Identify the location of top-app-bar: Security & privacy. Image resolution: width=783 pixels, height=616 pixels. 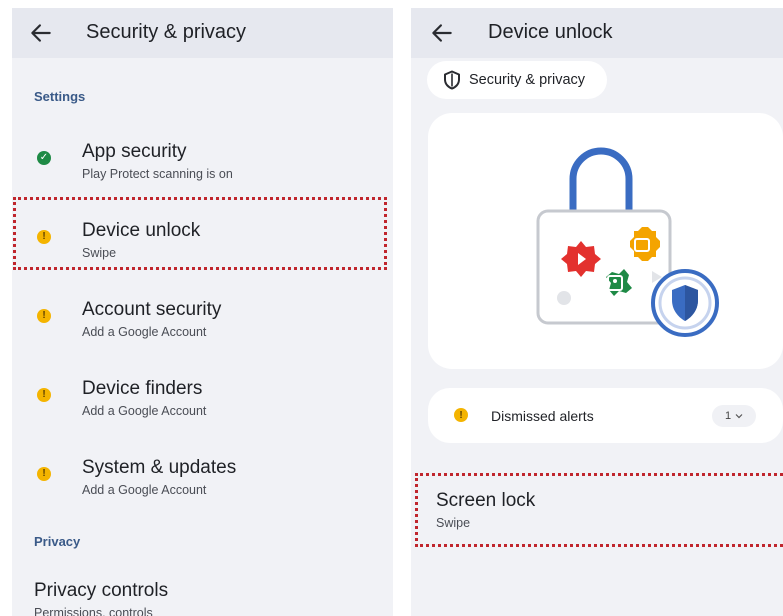
(202, 33).